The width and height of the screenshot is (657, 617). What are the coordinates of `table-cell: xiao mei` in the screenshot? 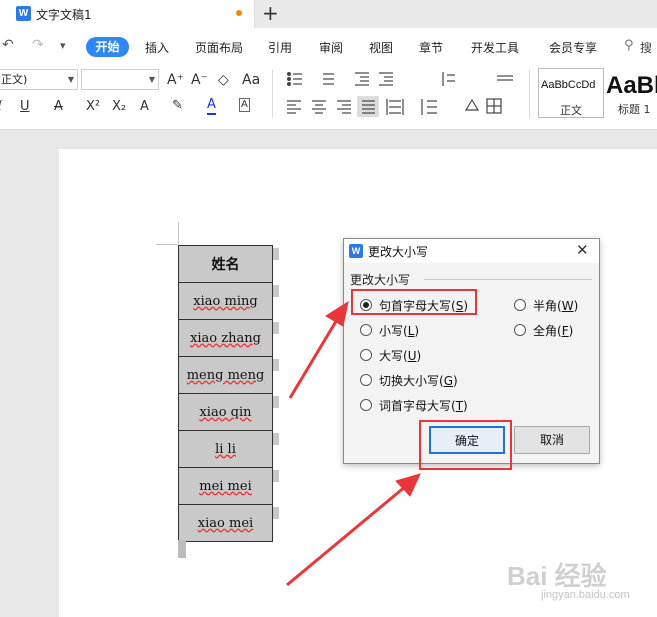 It's located at (225, 523).